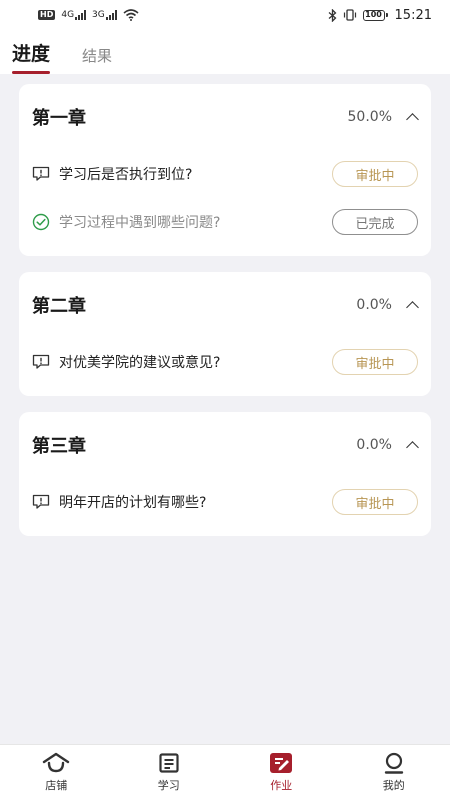  What do you see at coordinates (133, 503) in the screenshot?
I see `task-text: 明年开店的计划有哪些?` at bounding box center [133, 503].